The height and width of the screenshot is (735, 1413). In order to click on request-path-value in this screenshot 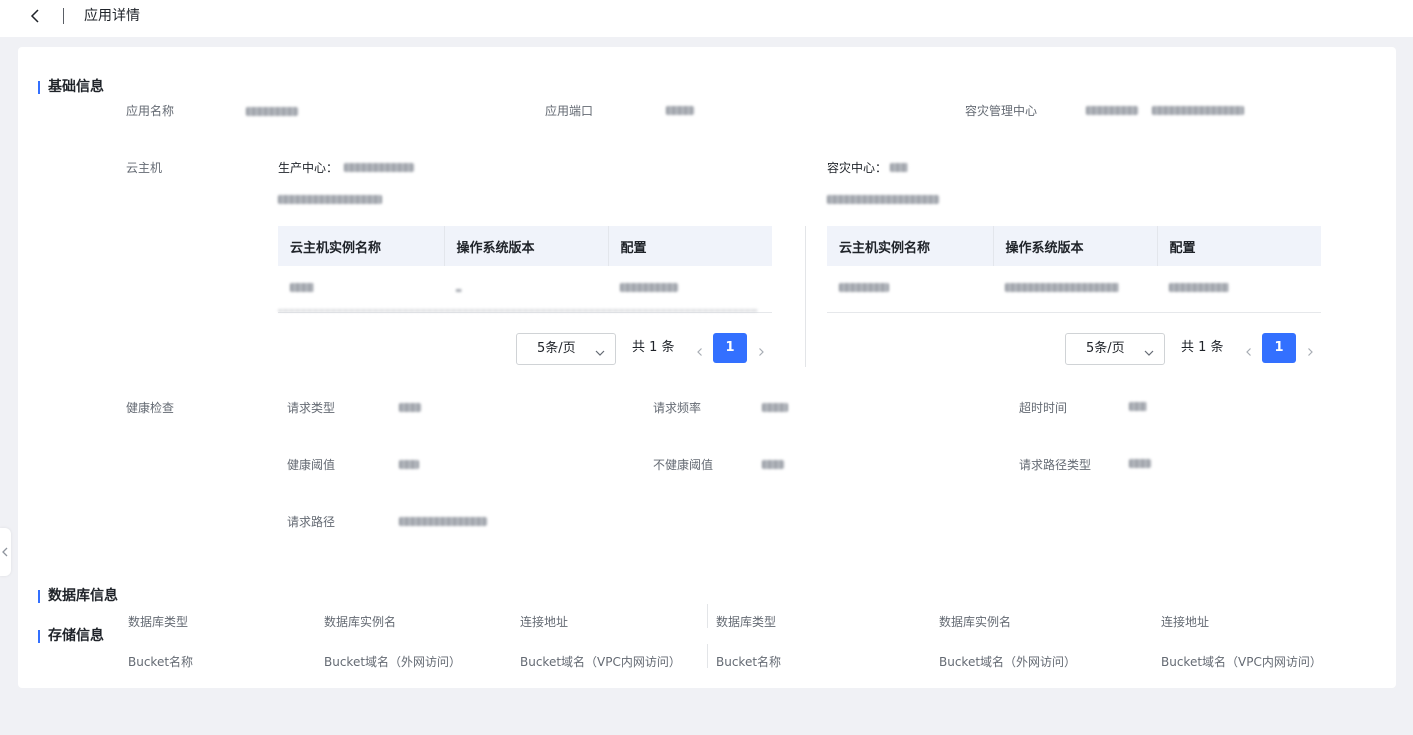, I will do `click(443, 521)`.